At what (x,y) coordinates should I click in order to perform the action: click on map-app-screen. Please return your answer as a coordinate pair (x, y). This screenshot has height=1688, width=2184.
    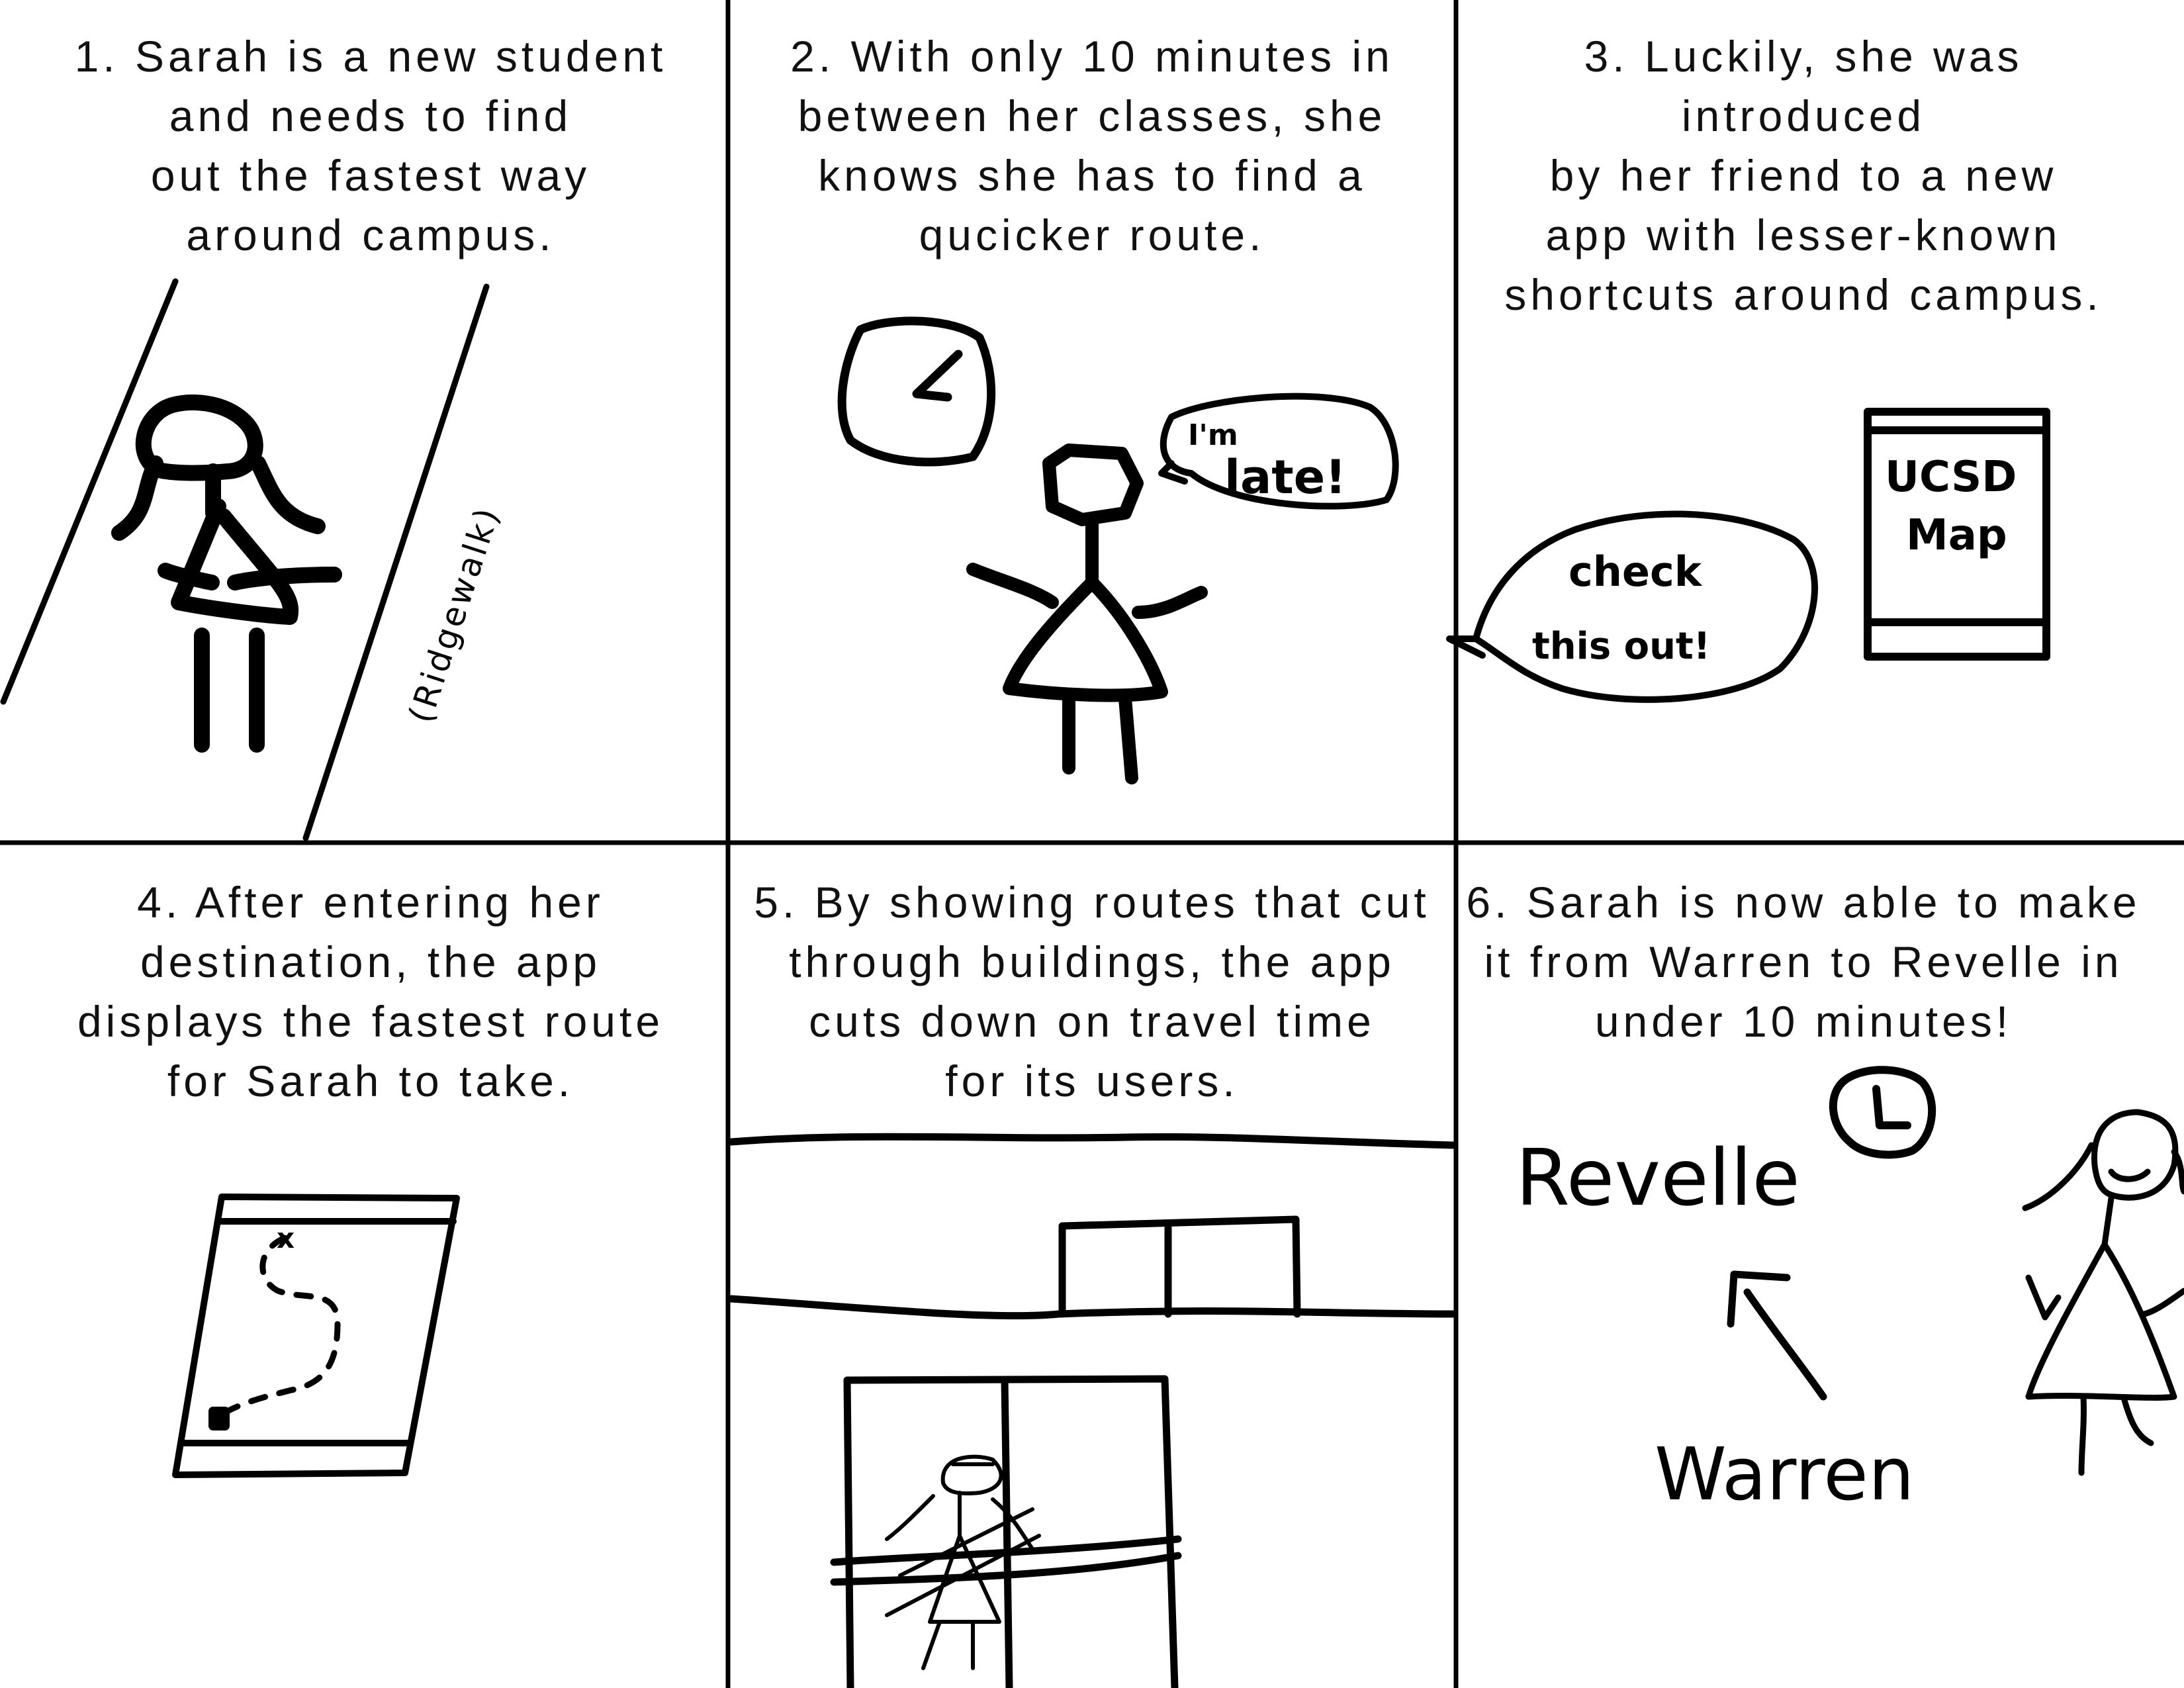
    Looking at the image, I should click on (316, 1336).